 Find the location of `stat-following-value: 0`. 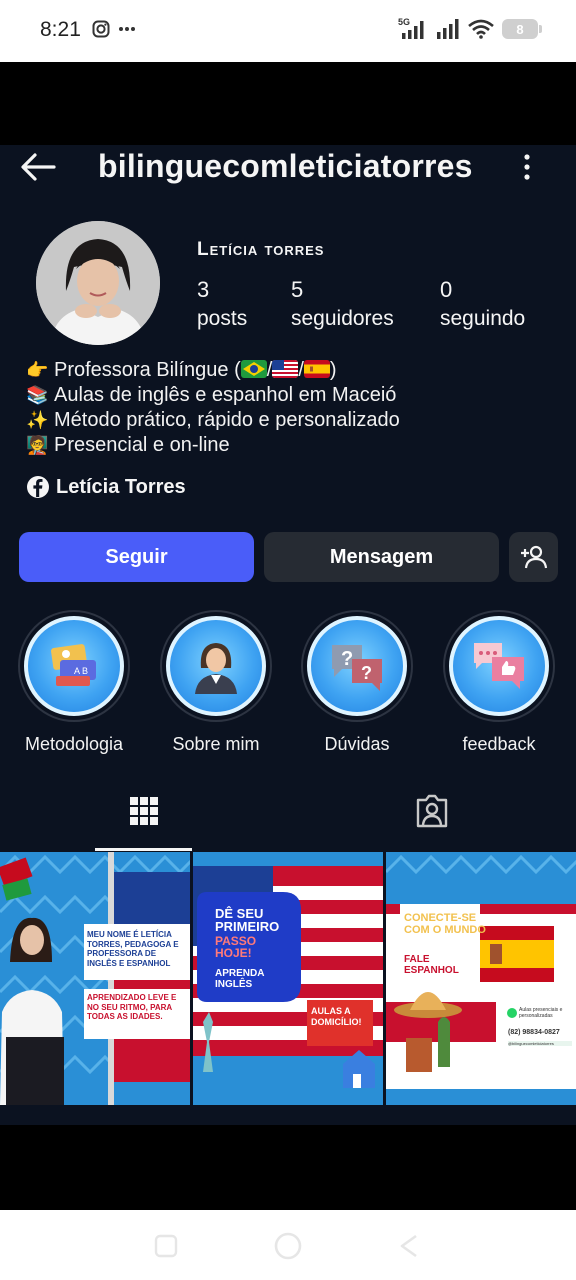

stat-following-value: 0 is located at coordinates (446, 289).